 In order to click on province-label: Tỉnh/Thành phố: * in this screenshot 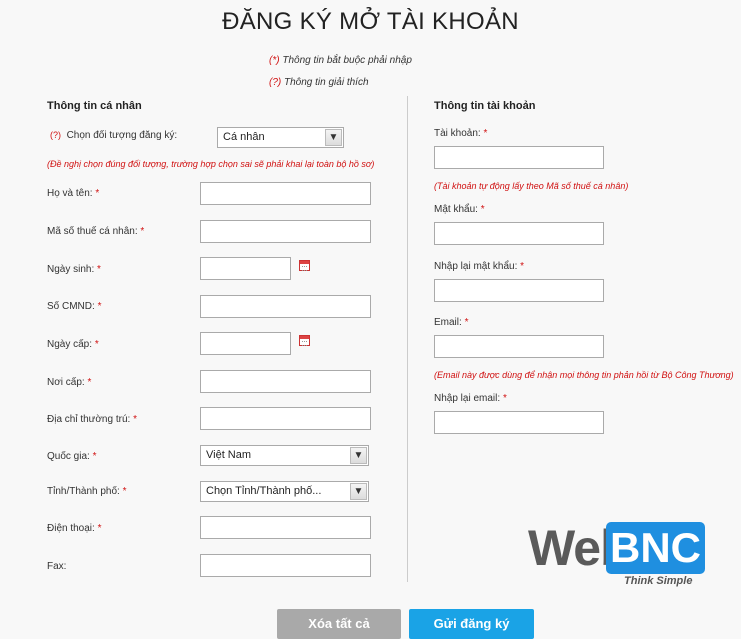, I will do `click(87, 491)`.